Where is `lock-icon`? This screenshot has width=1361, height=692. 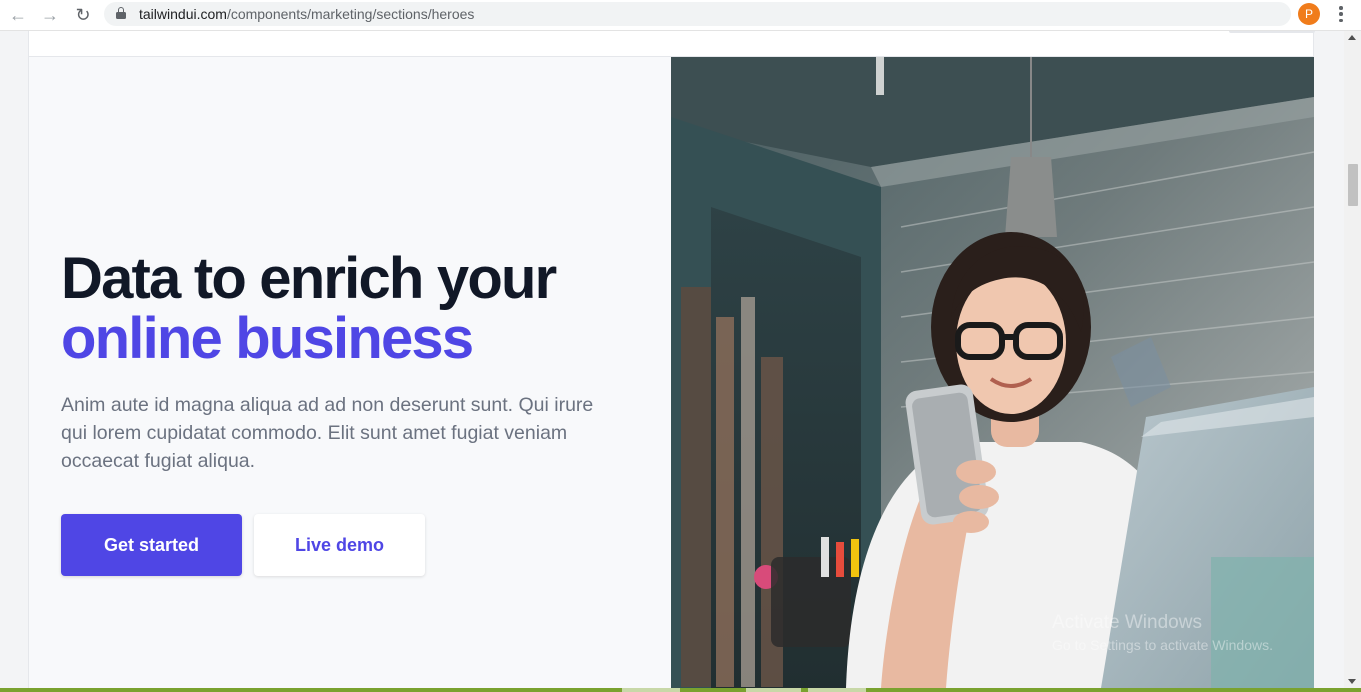 lock-icon is located at coordinates (121, 13).